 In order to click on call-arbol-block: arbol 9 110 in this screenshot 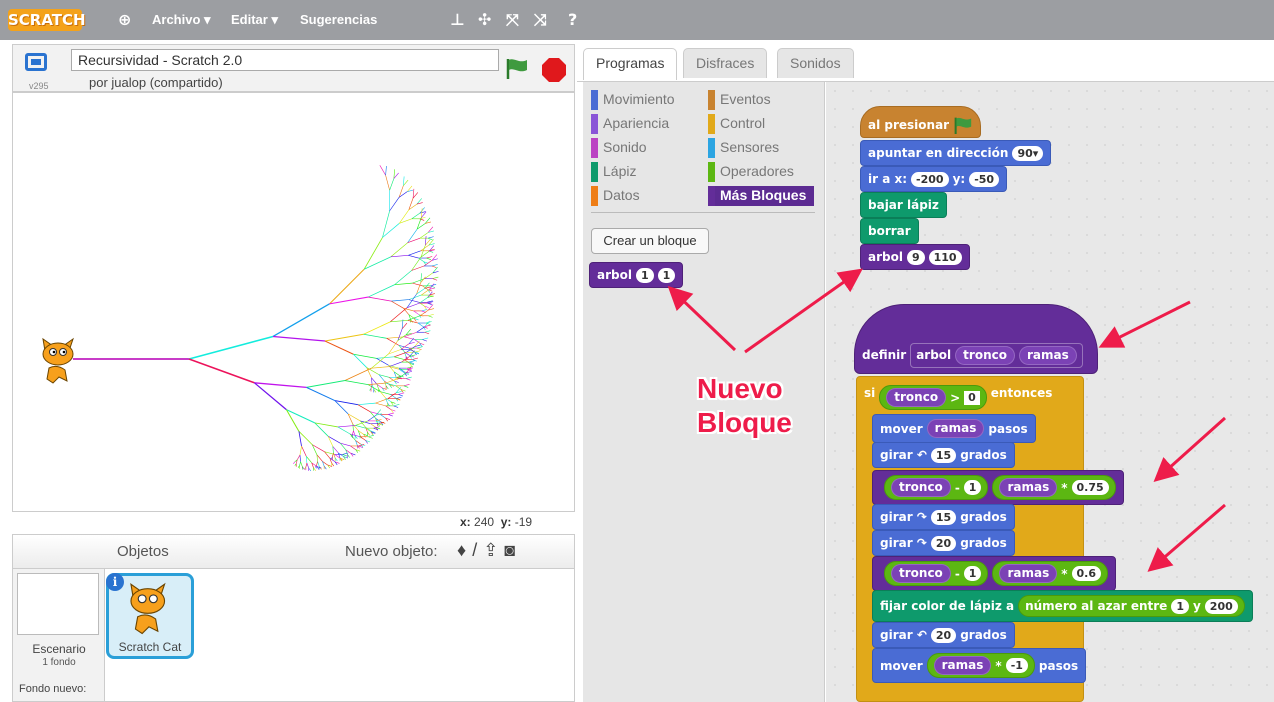, I will do `click(915, 257)`.